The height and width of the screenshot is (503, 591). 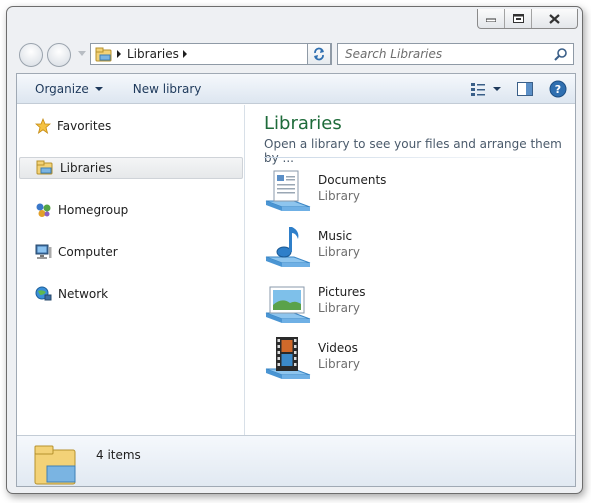 I want to click on divider, so click(x=412, y=157).